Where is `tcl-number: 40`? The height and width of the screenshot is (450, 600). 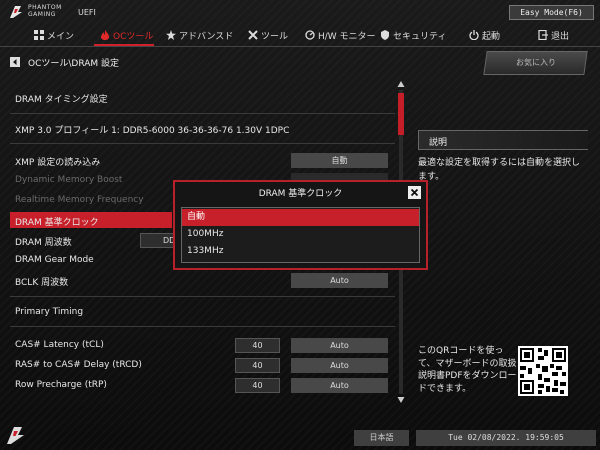
tcl-number: 40 is located at coordinates (257, 345).